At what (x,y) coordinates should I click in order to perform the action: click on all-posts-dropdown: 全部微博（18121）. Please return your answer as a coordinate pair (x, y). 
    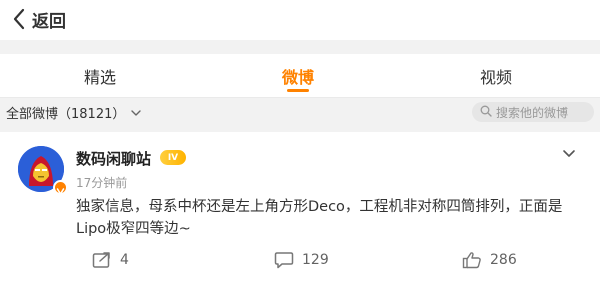
    Looking at the image, I should click on (74, 112).